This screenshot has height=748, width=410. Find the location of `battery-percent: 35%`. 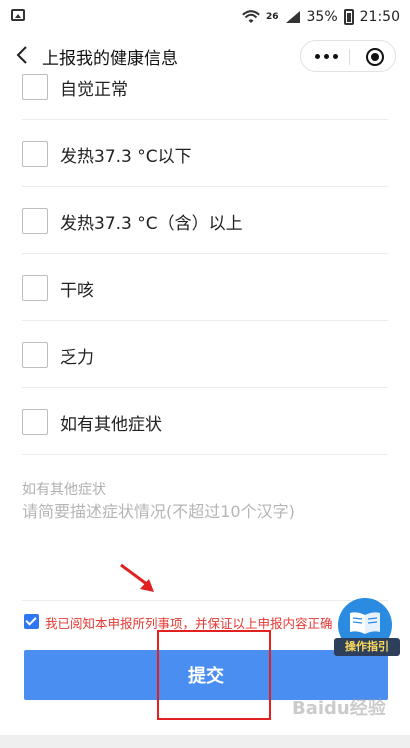

battery-percent: 35% is located at coordinates (322, 17).